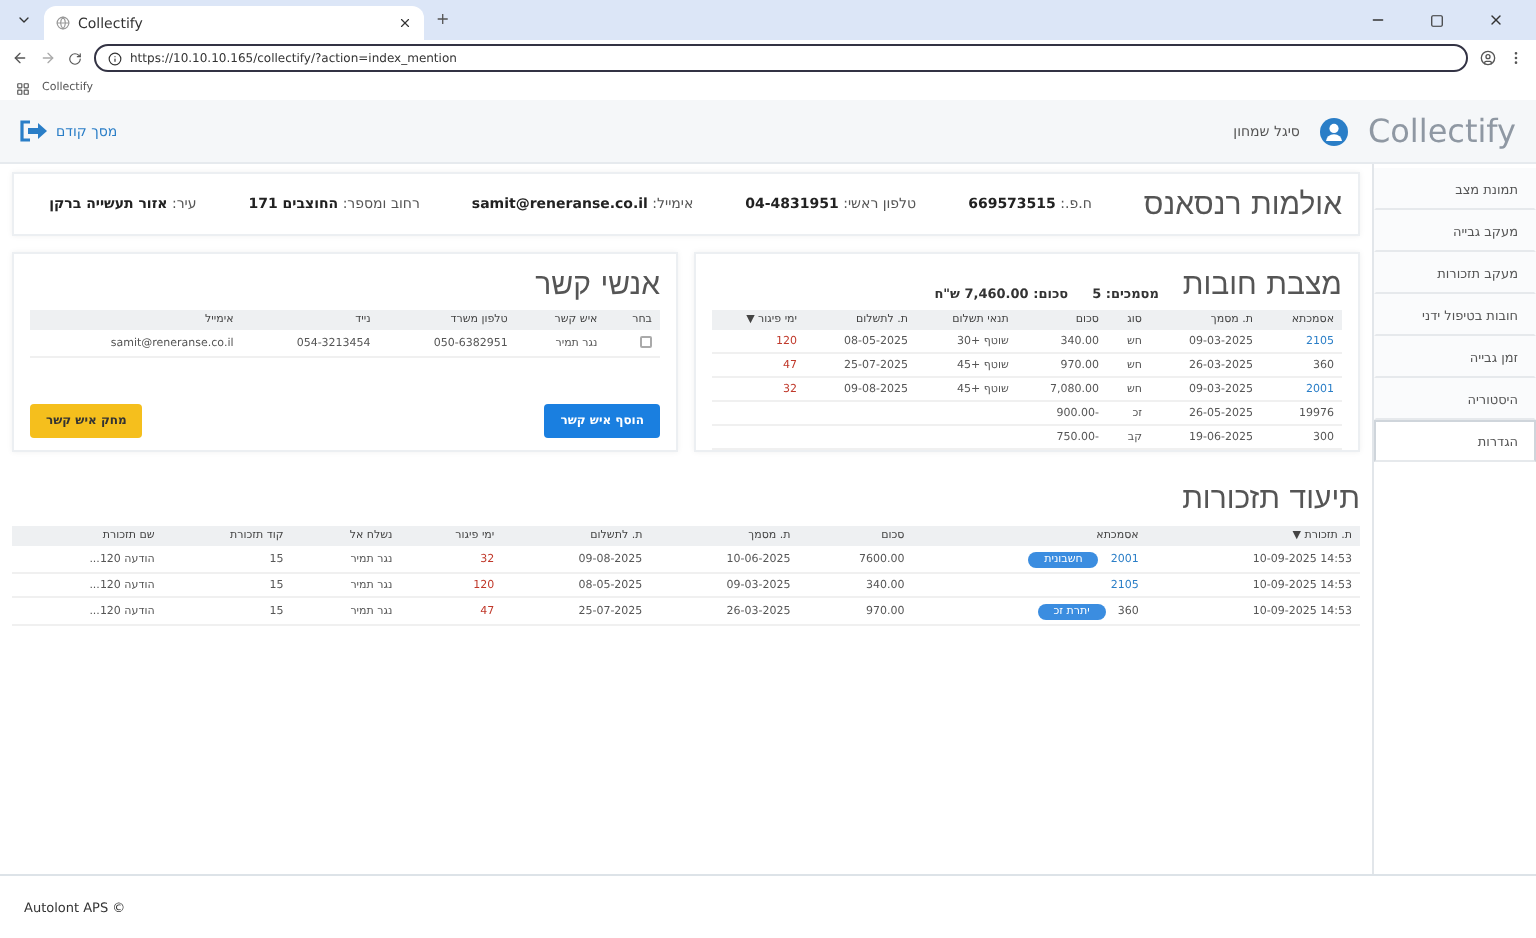 This screenshot has height=938, width=1536. I want to click on reload-icon, so click(75, 58).